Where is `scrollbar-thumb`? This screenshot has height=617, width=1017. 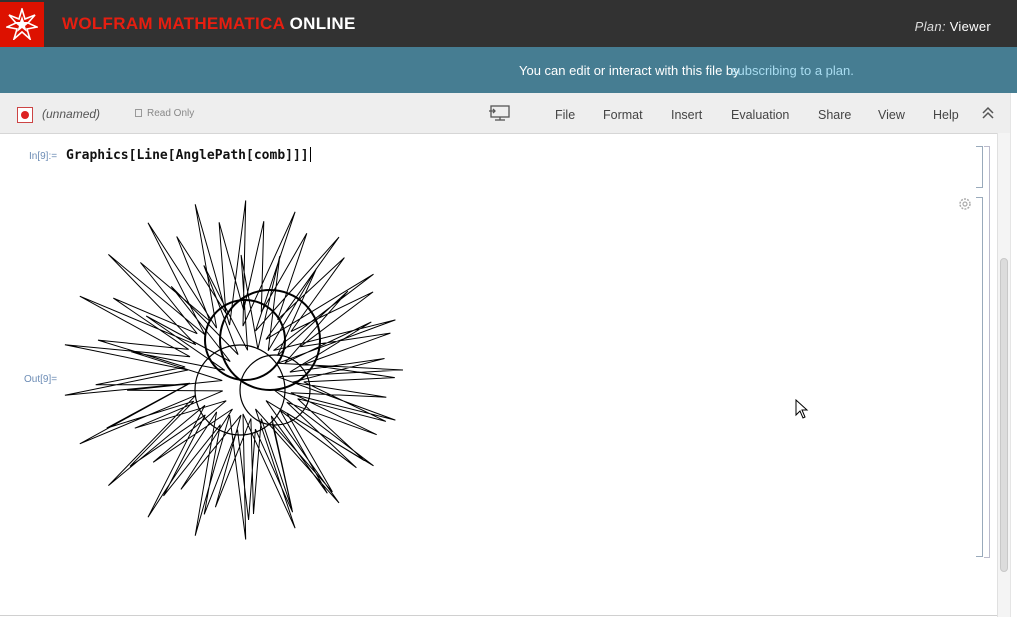 scrollbar-thumb is located at coordinates (1004, 415).